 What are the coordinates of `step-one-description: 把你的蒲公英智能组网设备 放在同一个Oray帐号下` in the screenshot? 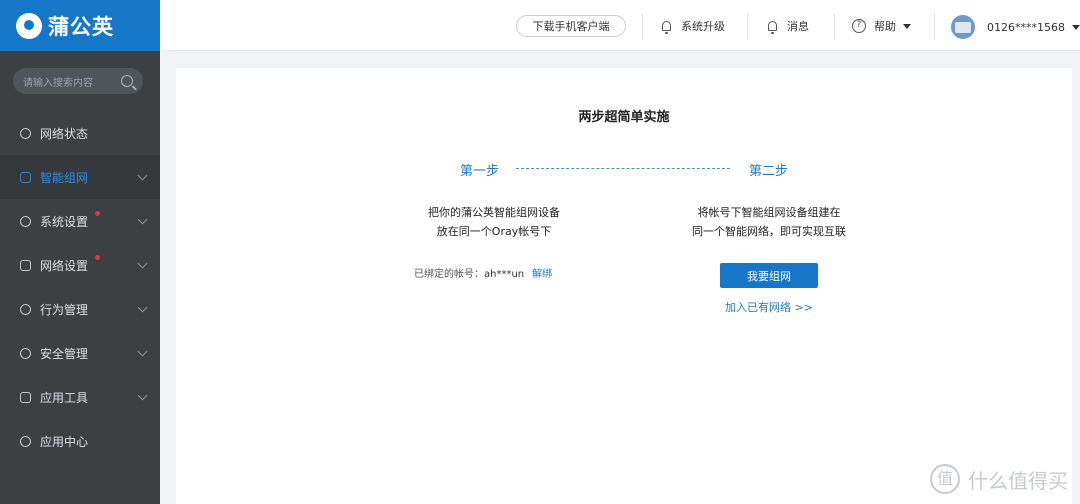 It's located at (494, 222).